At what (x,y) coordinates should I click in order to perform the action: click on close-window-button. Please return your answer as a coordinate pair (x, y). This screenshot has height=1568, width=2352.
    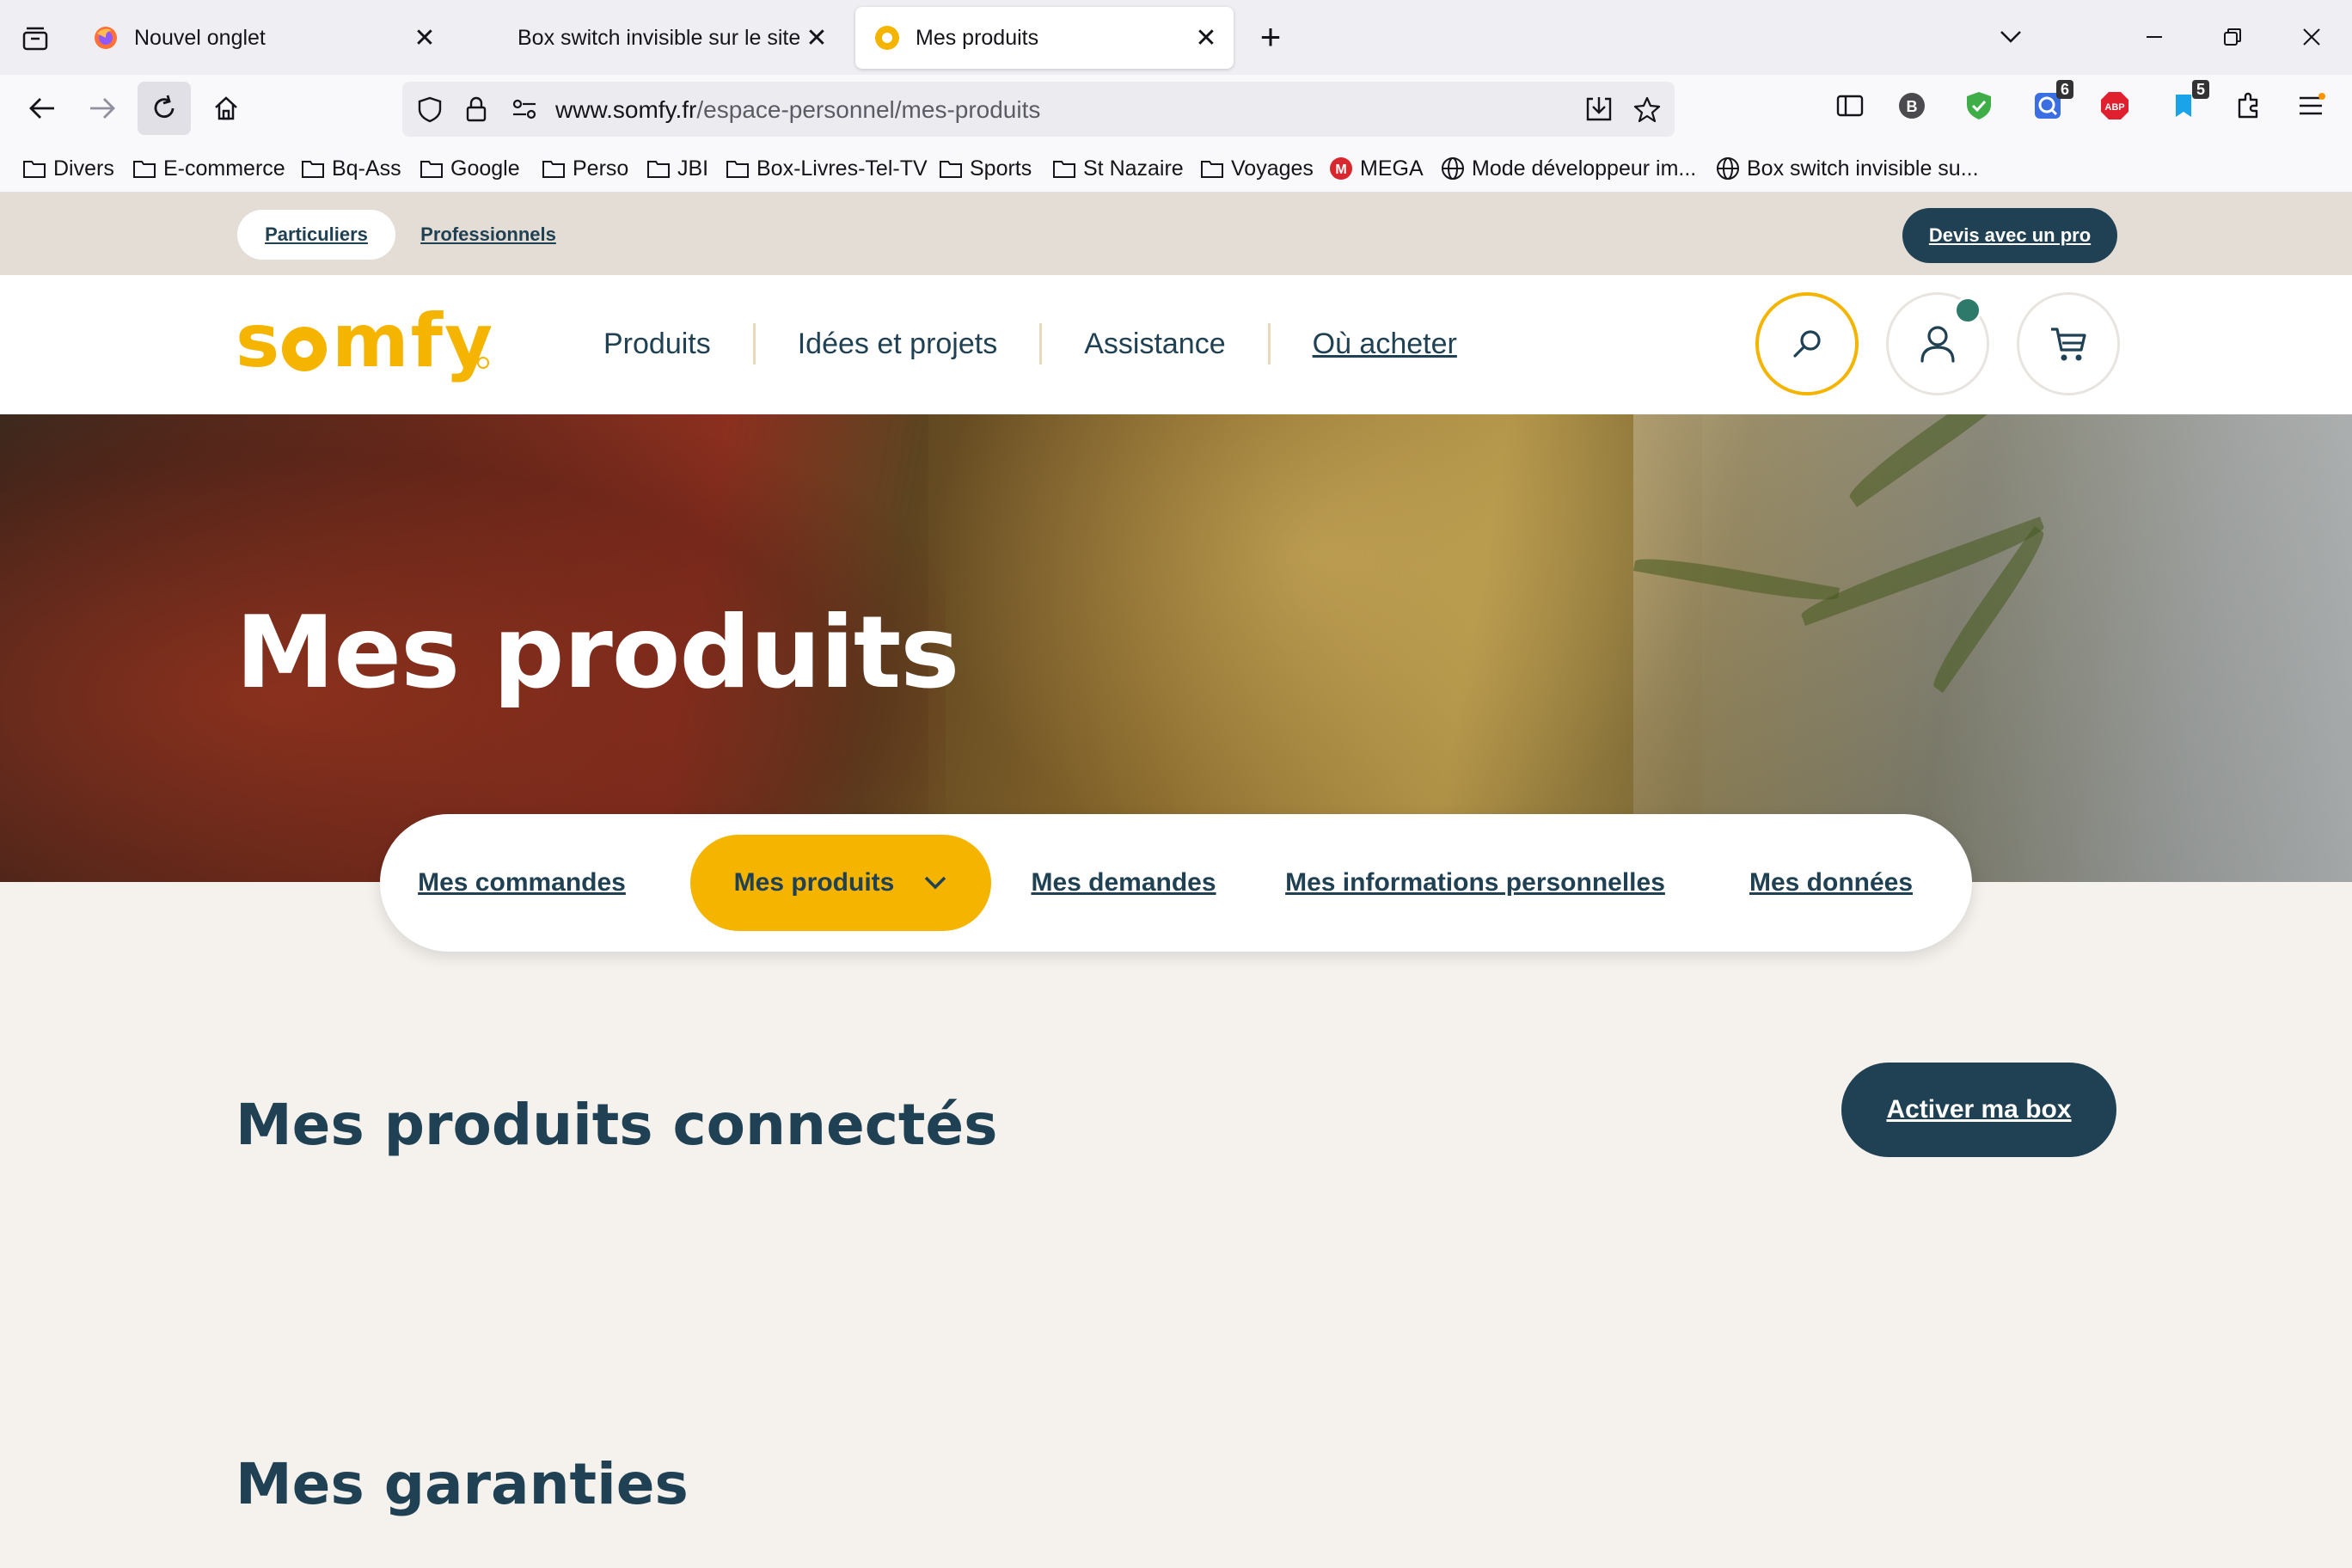
    Looking at the image, I should click on (2311, 37).